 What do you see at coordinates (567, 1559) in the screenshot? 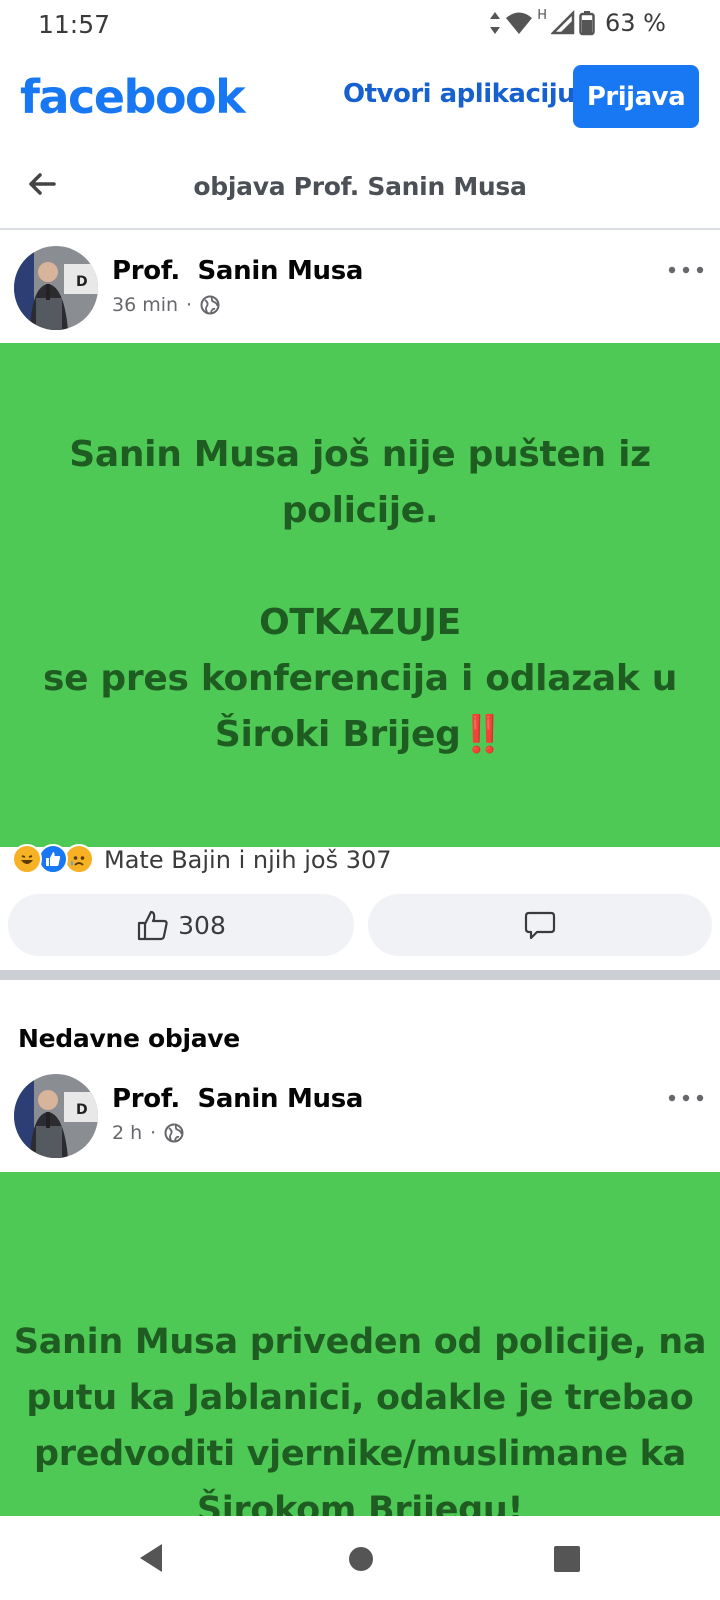
I see `nav-recents-icon` at bounding box center [567, 1559].